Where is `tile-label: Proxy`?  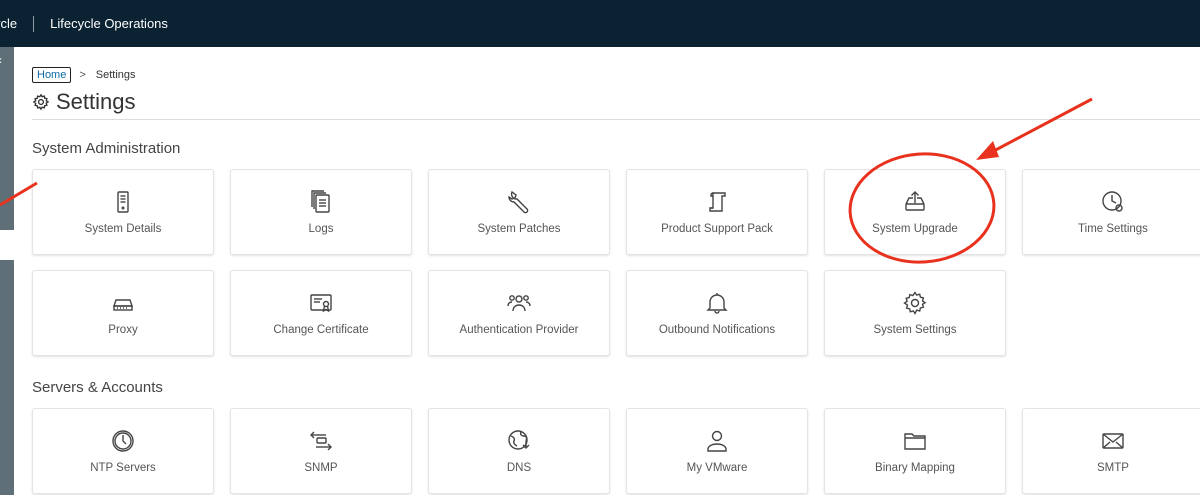 tile-label: Proxy is located at coordinates (123, 330).